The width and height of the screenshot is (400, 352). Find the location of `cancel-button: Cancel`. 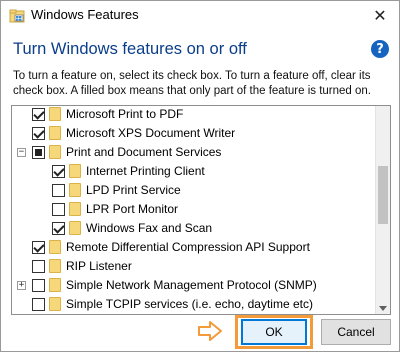

cancel-button: Cancel is located at coordinates (356, 332).